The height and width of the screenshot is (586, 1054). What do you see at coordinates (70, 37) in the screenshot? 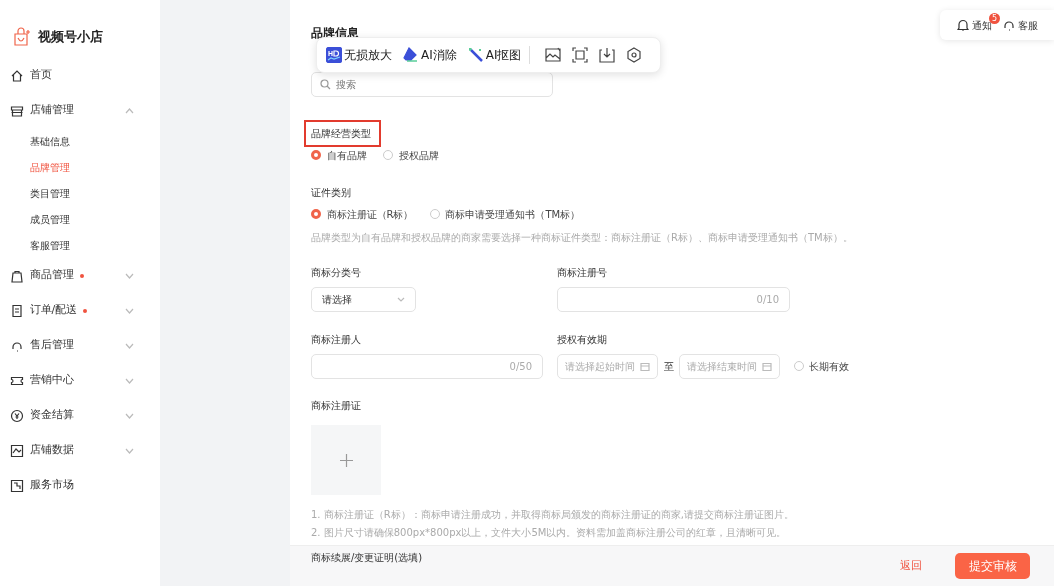
I see `logo-text: 视频号小店` at bounding box center [70, 37].